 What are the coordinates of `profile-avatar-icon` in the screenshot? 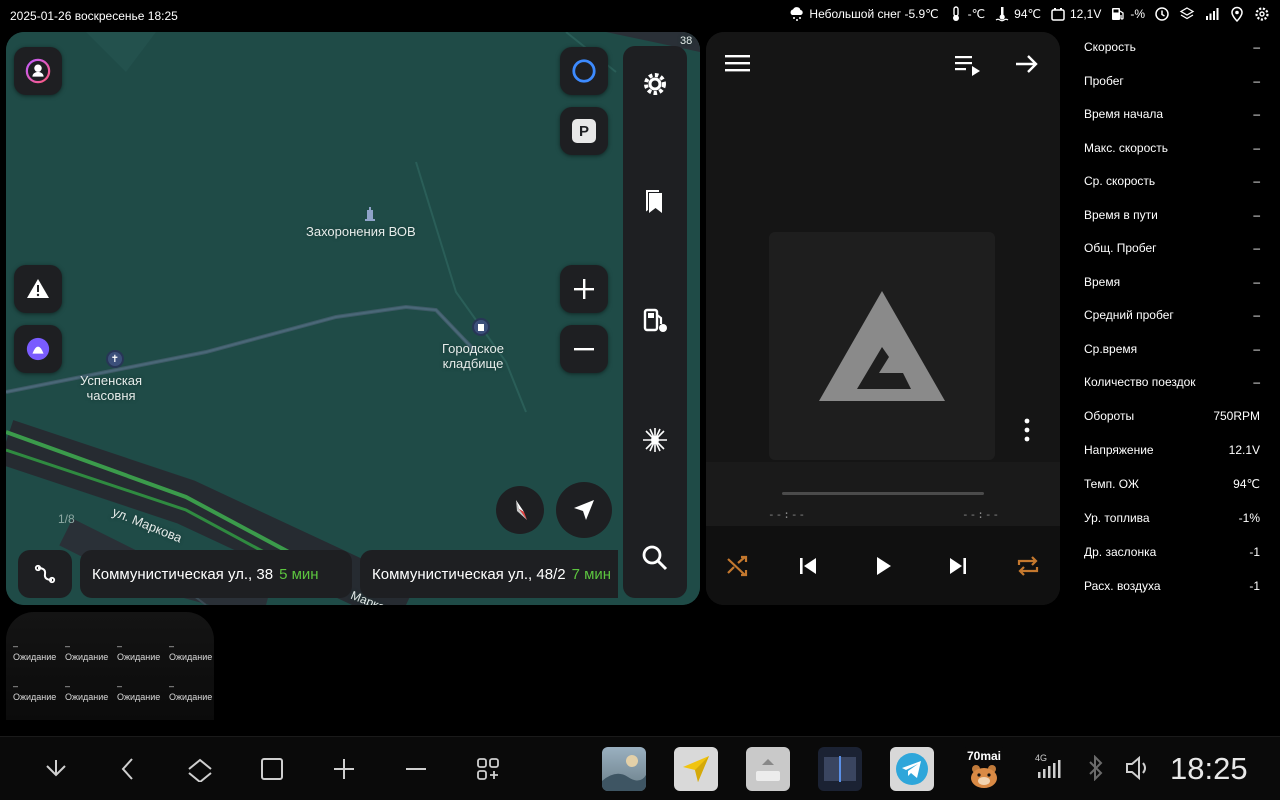 It's located at (38, 71).